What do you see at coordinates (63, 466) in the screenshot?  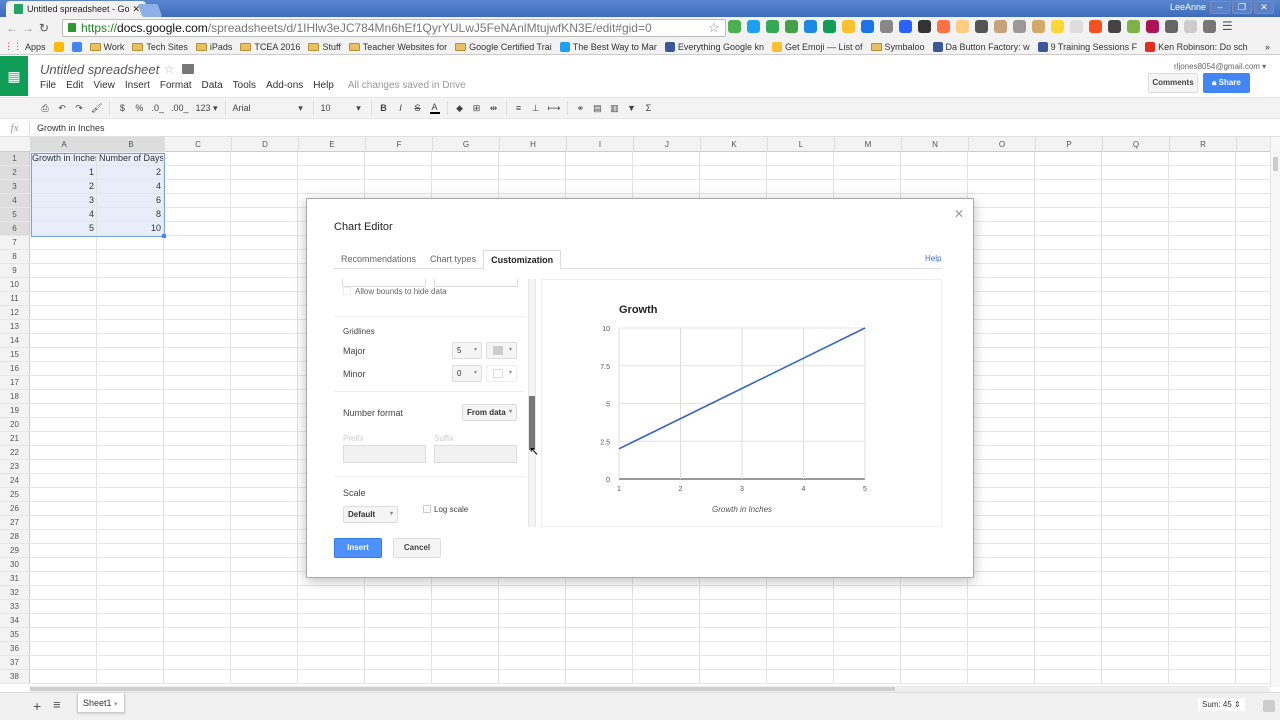 I see `cell-a23` at bounding box center [63, 466].